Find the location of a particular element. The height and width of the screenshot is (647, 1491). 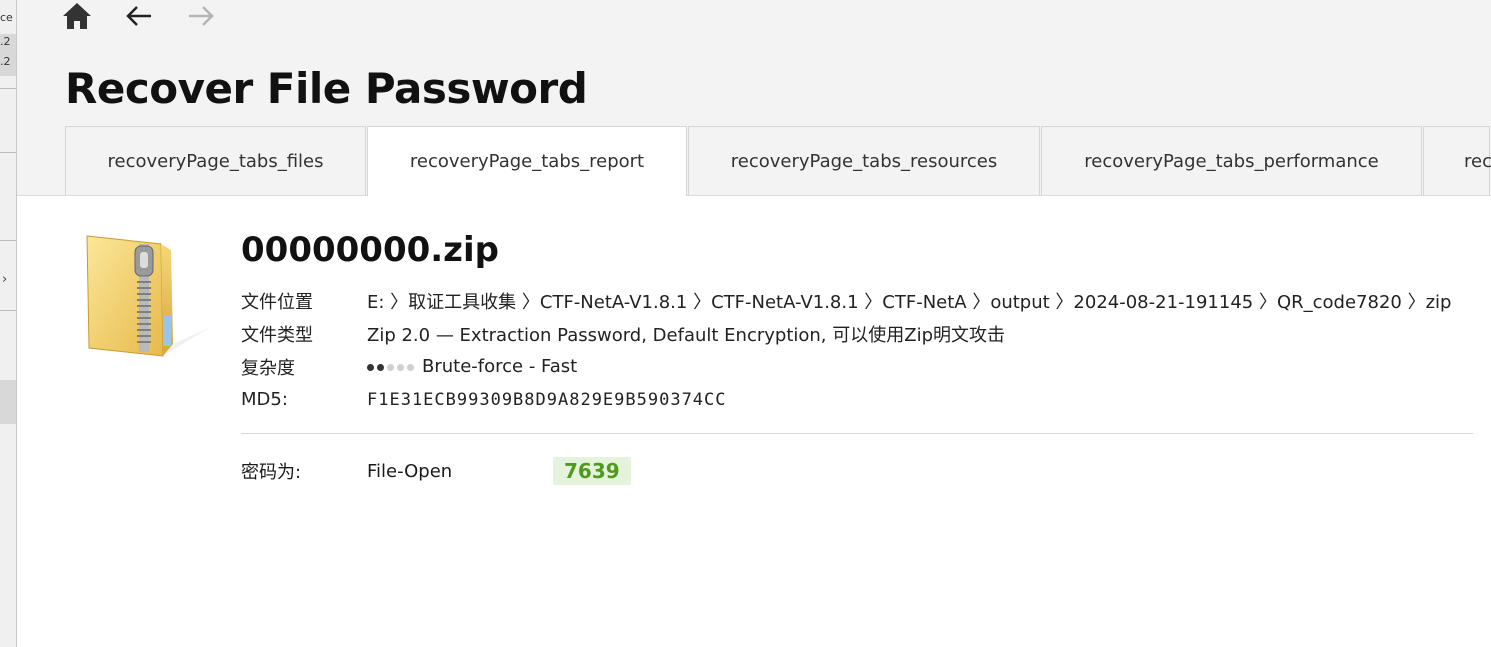

zip-folder-icon is located at coordinates (147, 299).